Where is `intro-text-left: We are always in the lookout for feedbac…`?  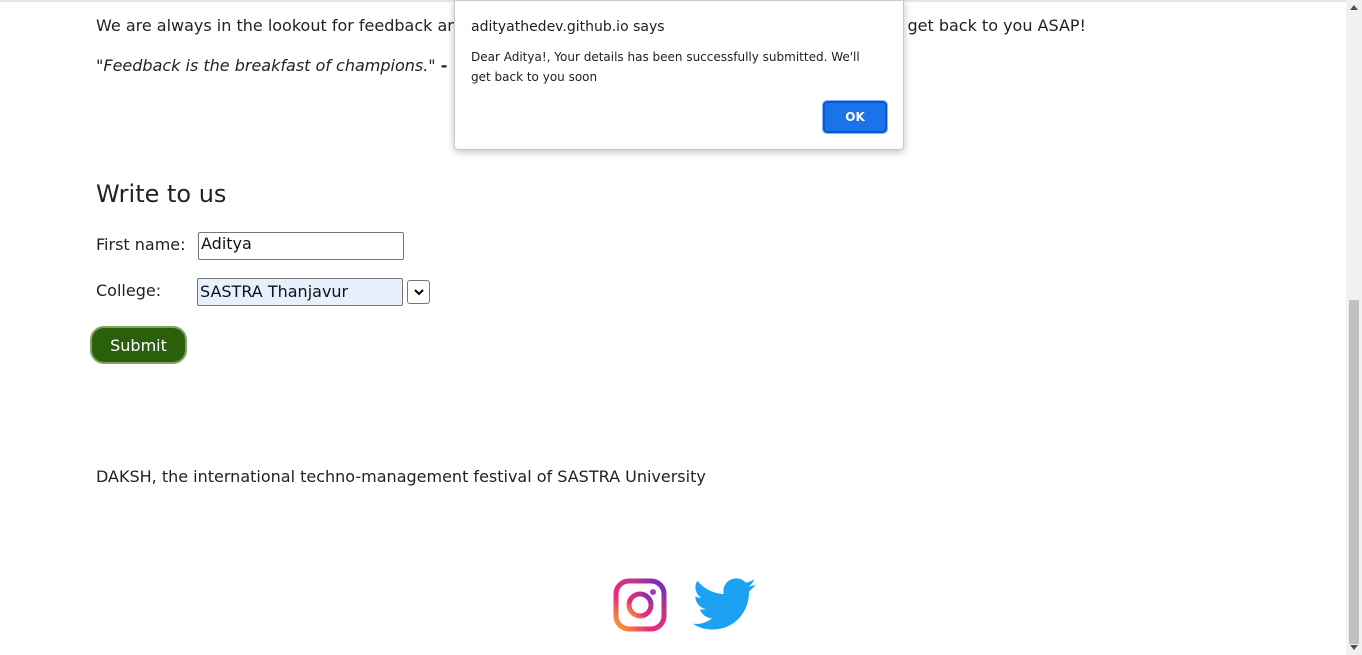
intro-text-left: We are always in the lookout for feedbac… is located at coordinates (277, 25).